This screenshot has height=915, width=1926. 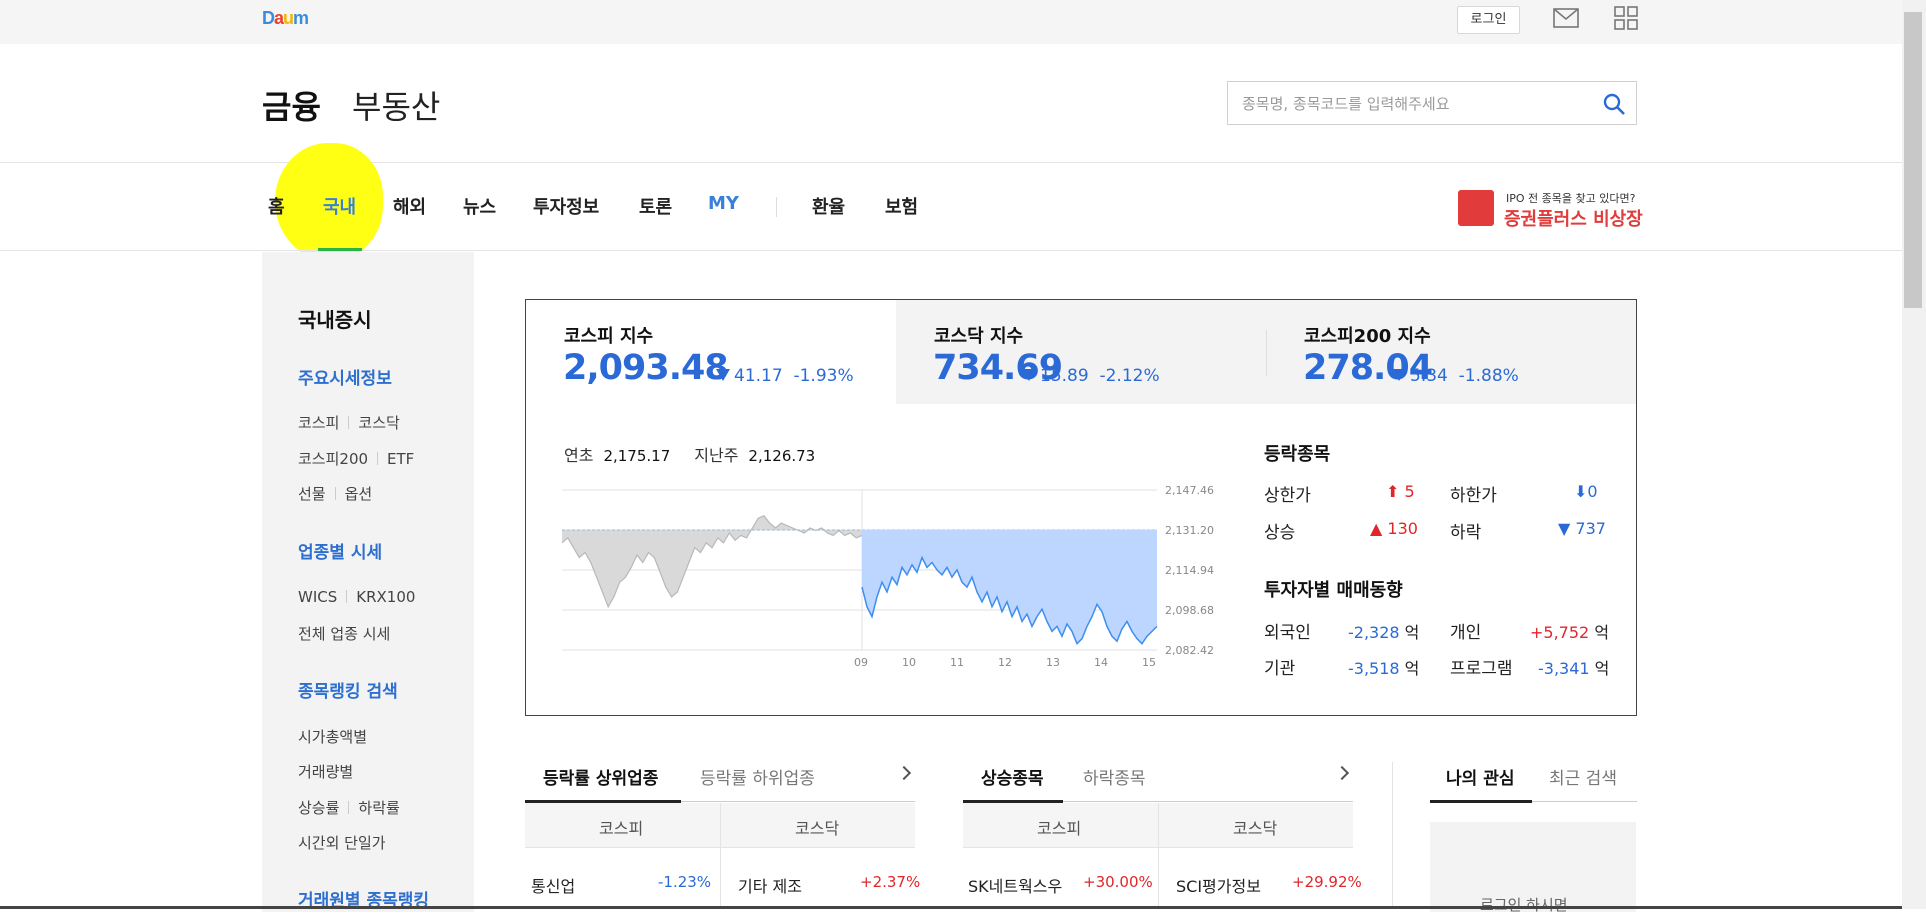 I want to click on watchlist-box: 로그인 하시면, so click(x=1533, y=868).